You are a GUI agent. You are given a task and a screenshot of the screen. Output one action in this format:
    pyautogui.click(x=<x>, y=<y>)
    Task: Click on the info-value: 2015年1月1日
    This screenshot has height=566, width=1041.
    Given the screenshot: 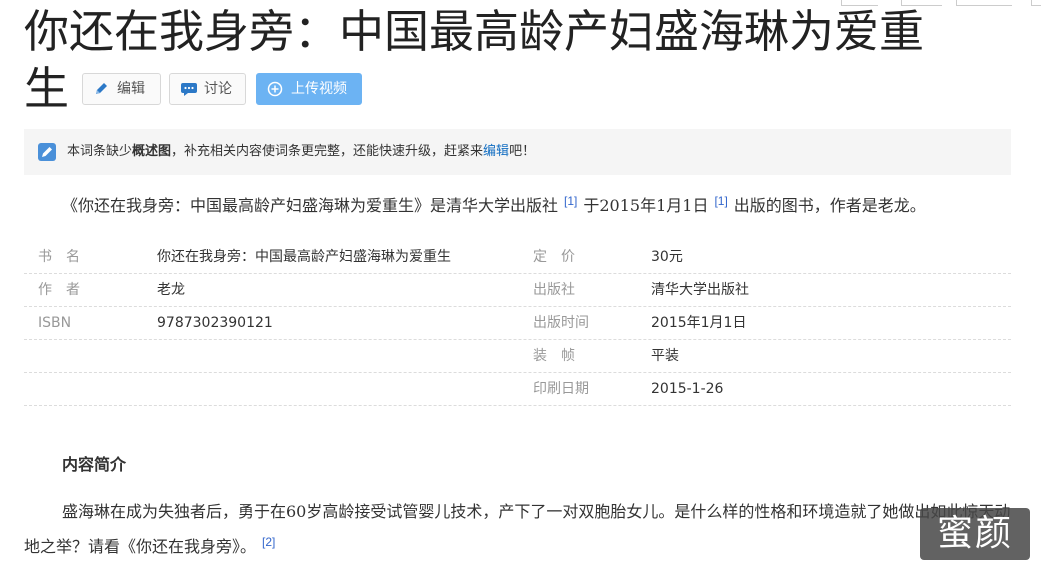 What is the action you would take?
    pyautogui.click(x=699, y=323)
    